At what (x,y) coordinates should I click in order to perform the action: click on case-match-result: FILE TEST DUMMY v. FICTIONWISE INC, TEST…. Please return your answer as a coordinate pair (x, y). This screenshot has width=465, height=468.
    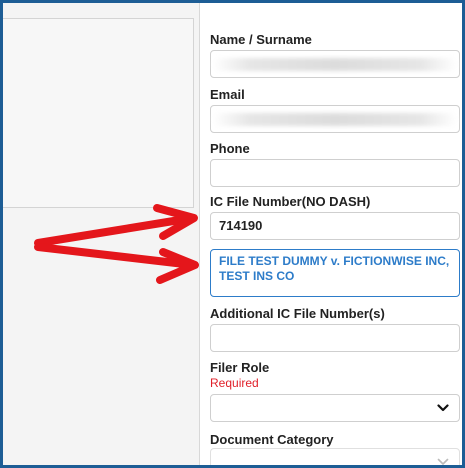
    Looking at the image, I should click on (335, 273).